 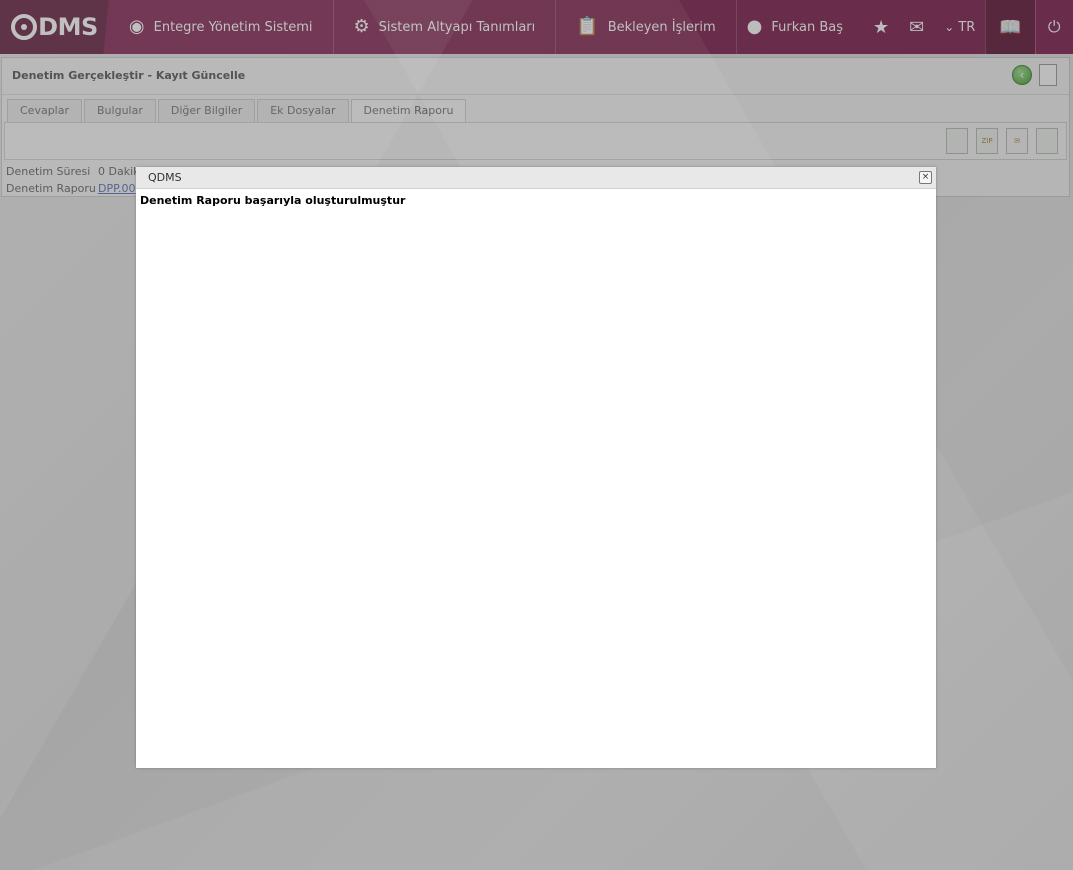 I want to click on dialog-title: QDMS, so click(x=165, y=177).